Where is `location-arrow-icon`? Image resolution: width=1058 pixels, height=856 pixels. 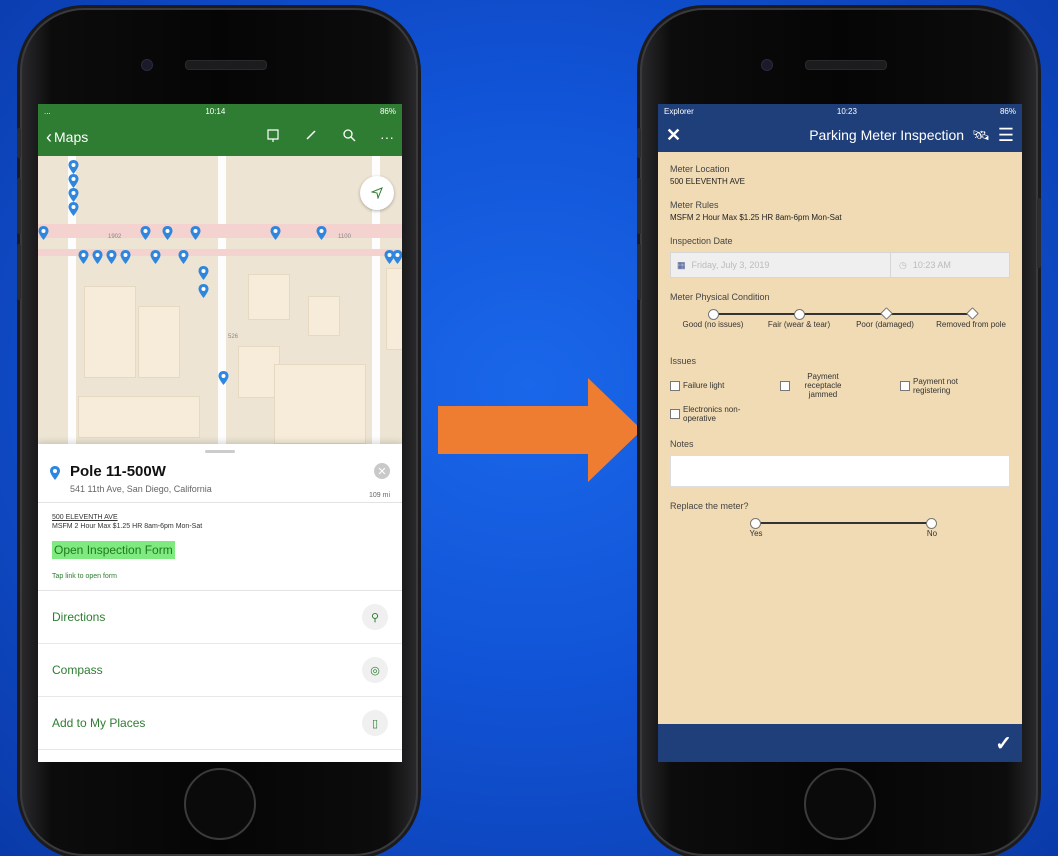
location-arrow-icon is located at coordinates (377, 193).